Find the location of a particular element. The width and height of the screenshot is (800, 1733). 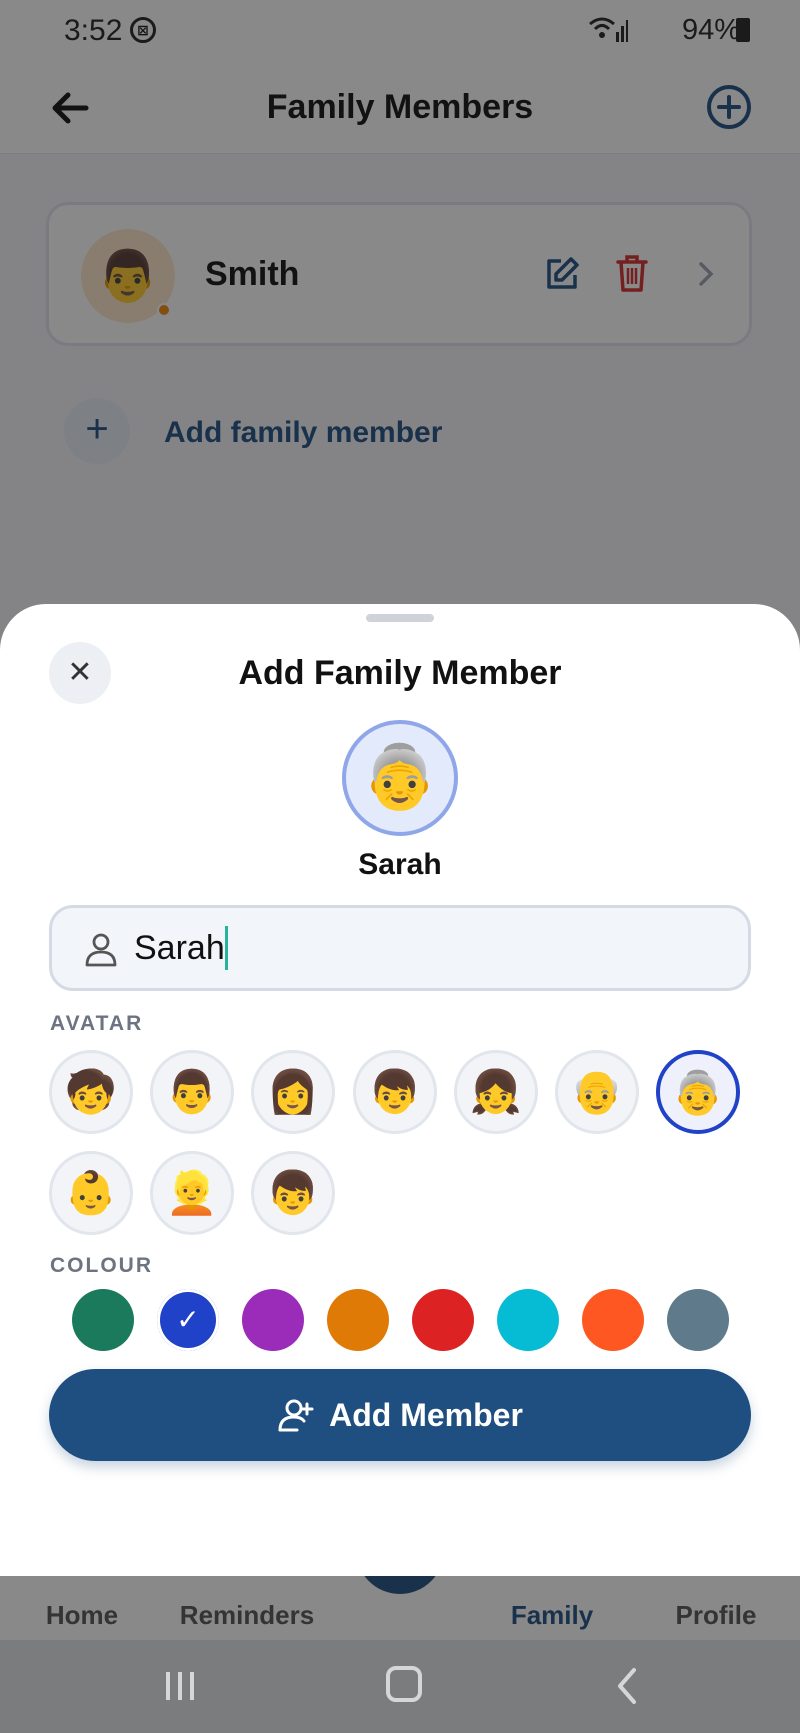

preview-avatar: 👵 is located at coordinates (400, 778).